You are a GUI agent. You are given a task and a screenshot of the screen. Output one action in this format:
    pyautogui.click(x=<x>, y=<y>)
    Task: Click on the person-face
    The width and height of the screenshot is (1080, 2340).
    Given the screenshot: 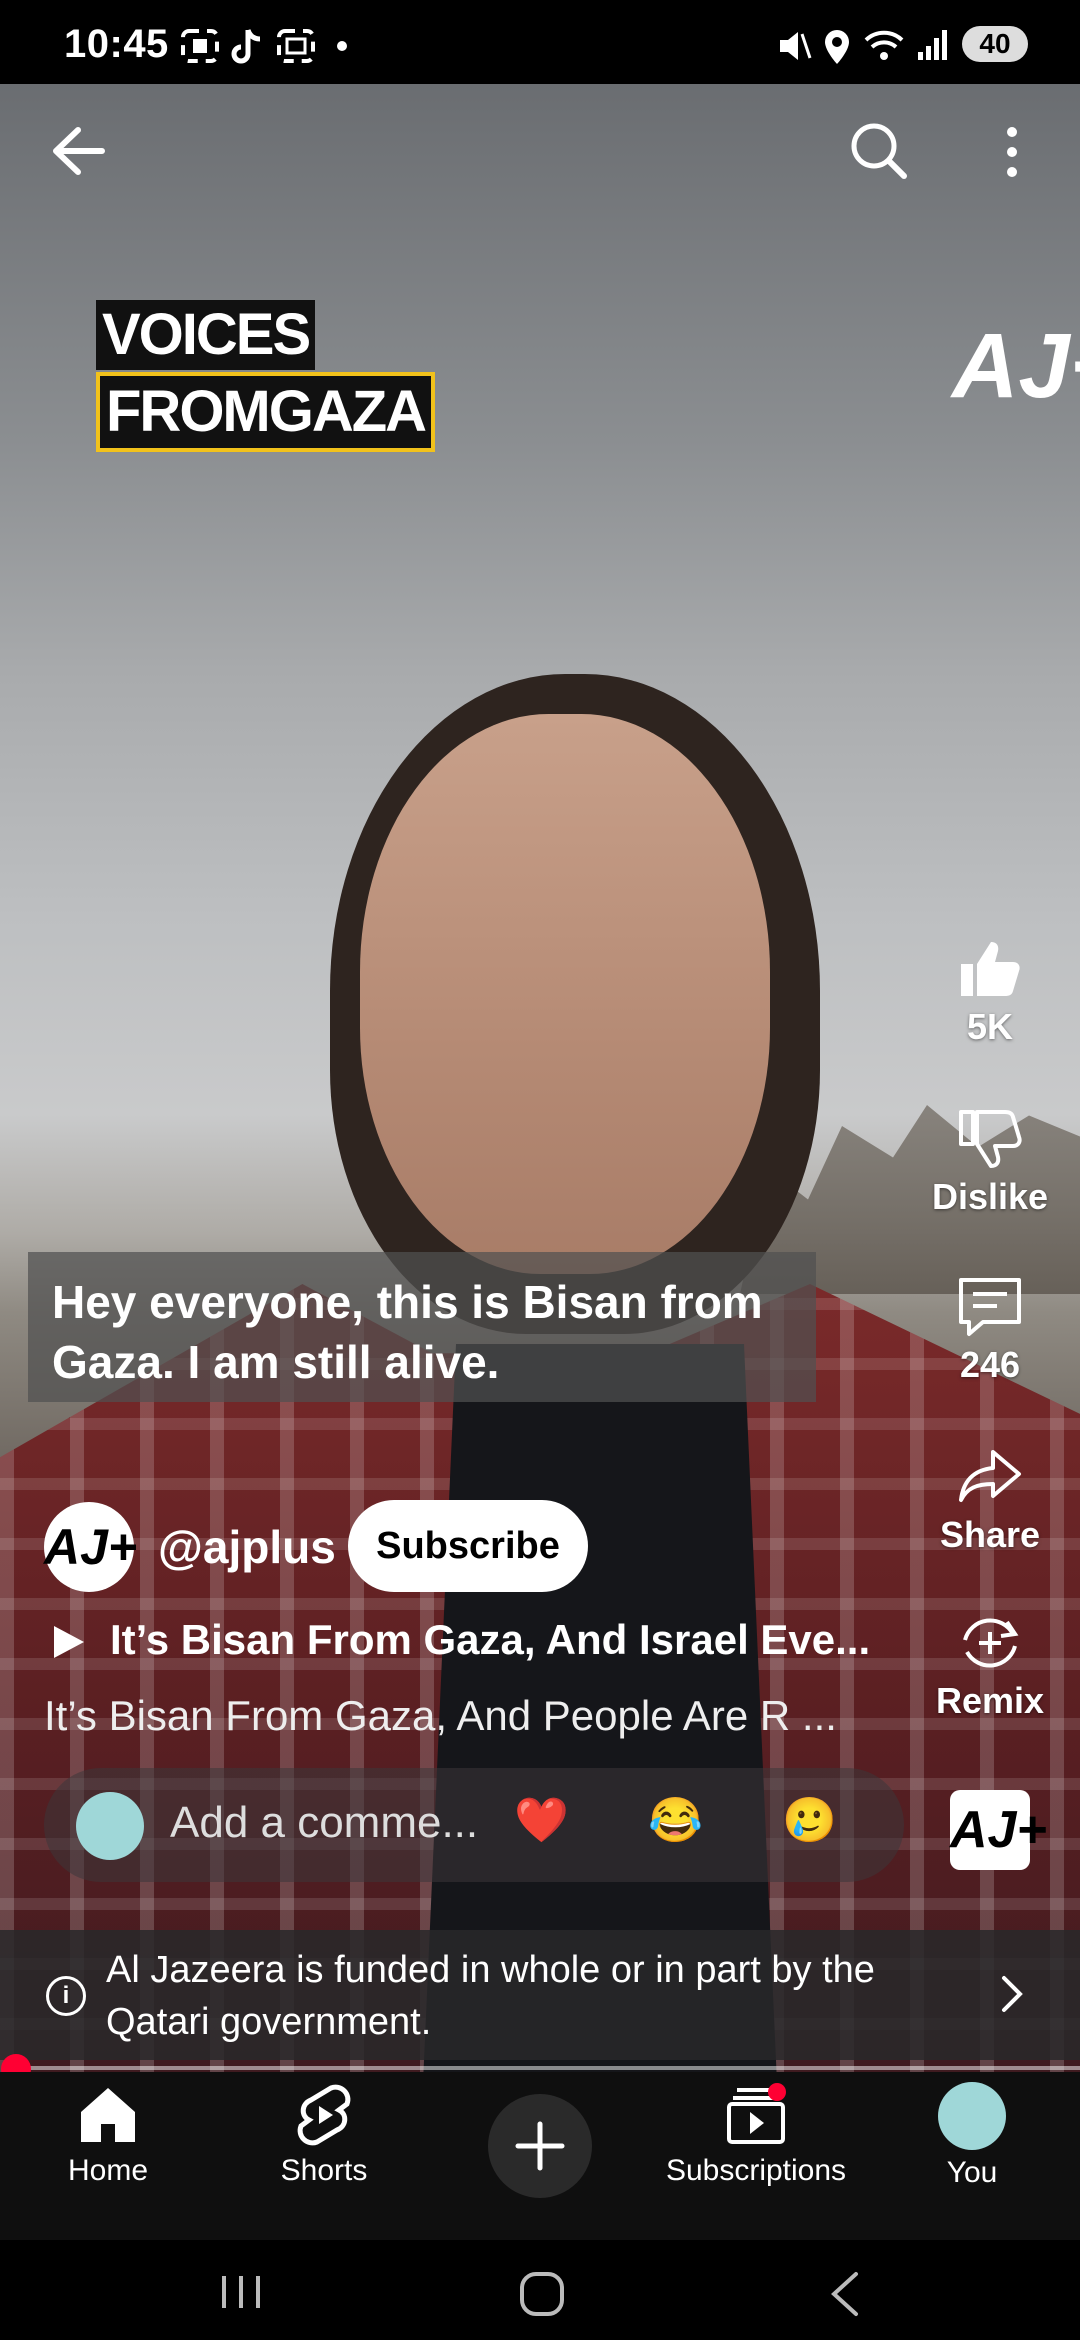 What is the action you would take?
    pyautogui.click(x=565, y=994)
    